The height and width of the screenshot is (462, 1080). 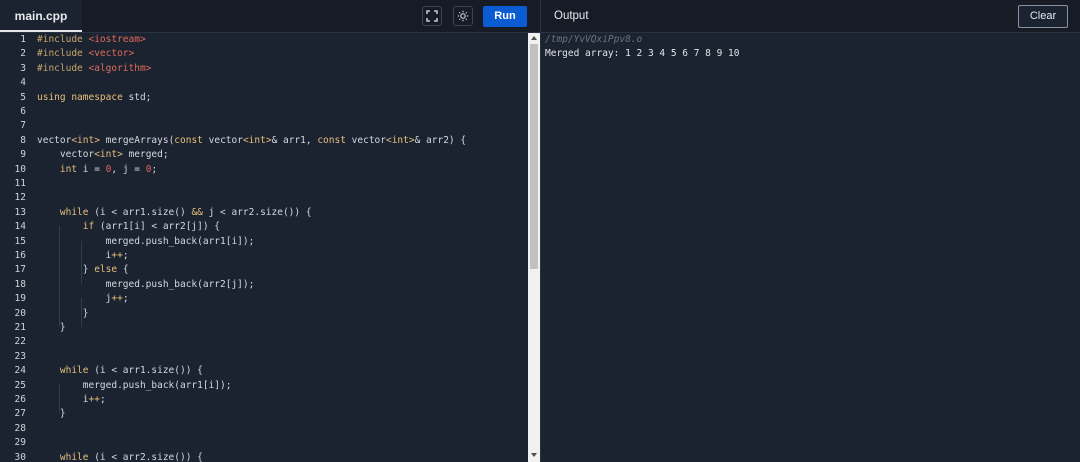 I want to click on code-token: (i < arr2.size()) {, so click(x=145, y=456).